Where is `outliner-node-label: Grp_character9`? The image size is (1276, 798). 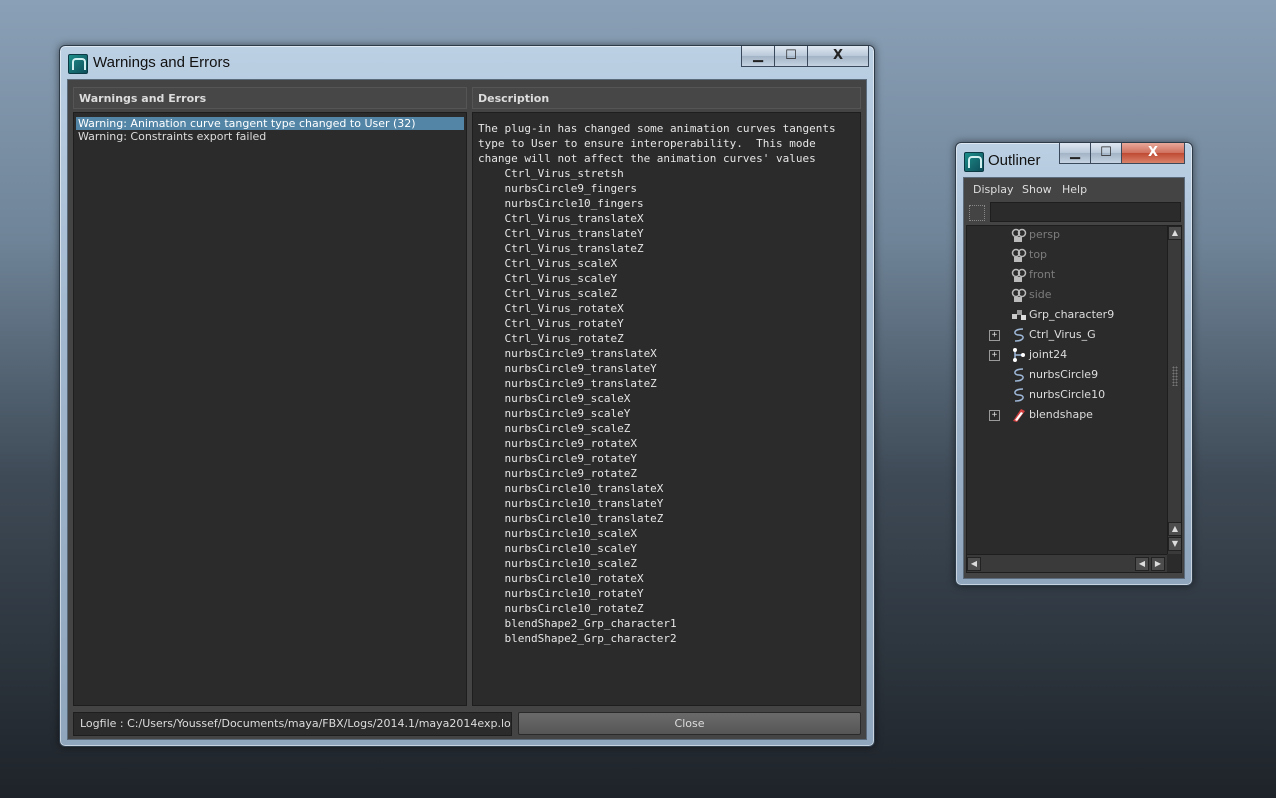 outliner-node-label: Grp_character9 is located at coordinates (1072, 314).